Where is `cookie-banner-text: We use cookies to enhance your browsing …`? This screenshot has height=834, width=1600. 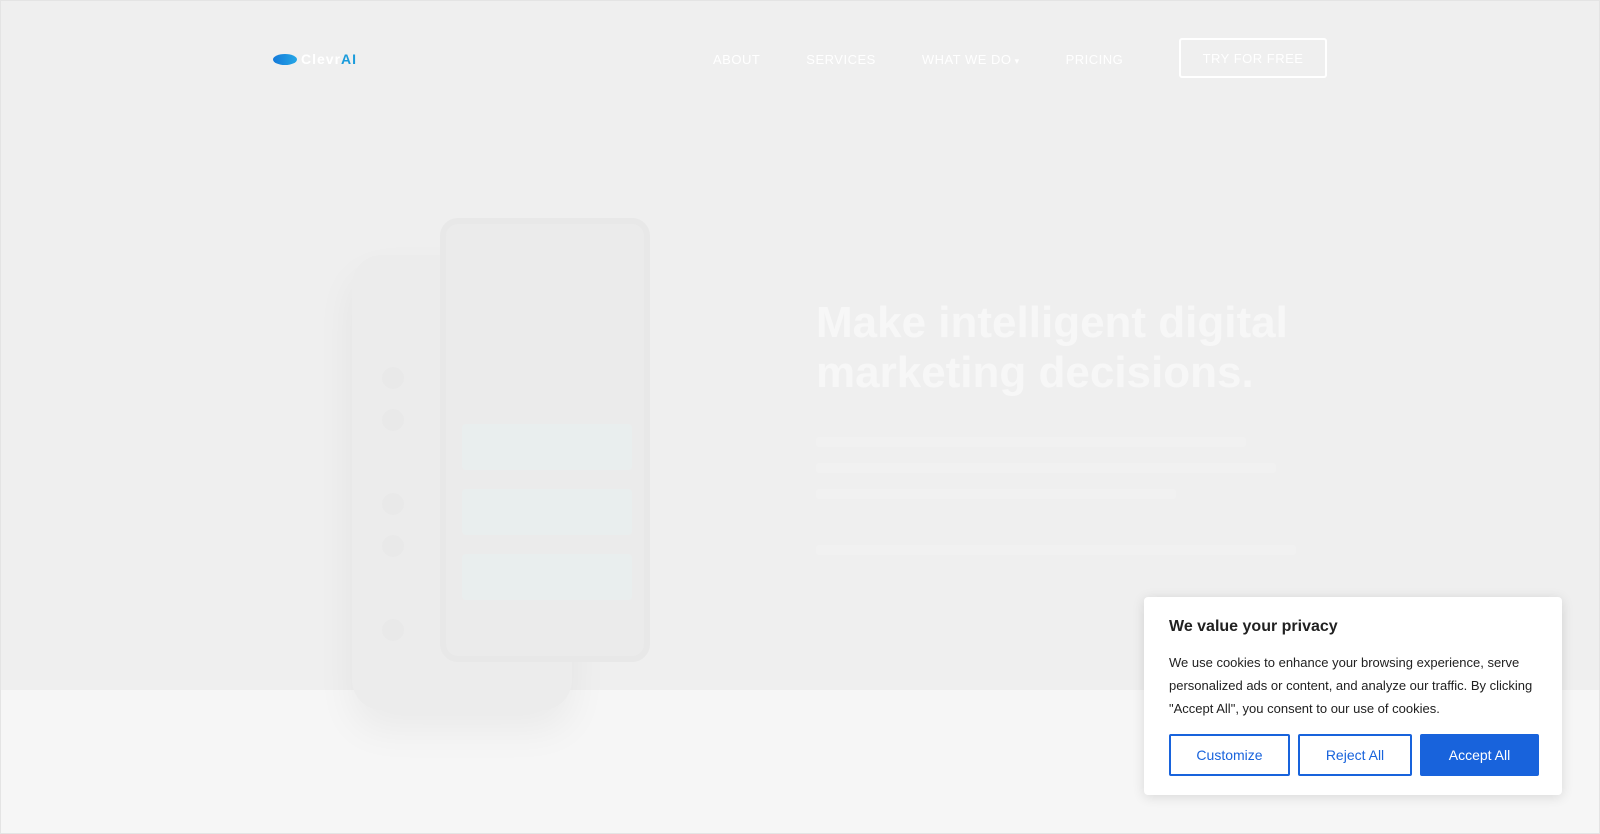 cookie-banner-text: We use cookies to enhance your browsing … is located at coordinates (1351, 685).